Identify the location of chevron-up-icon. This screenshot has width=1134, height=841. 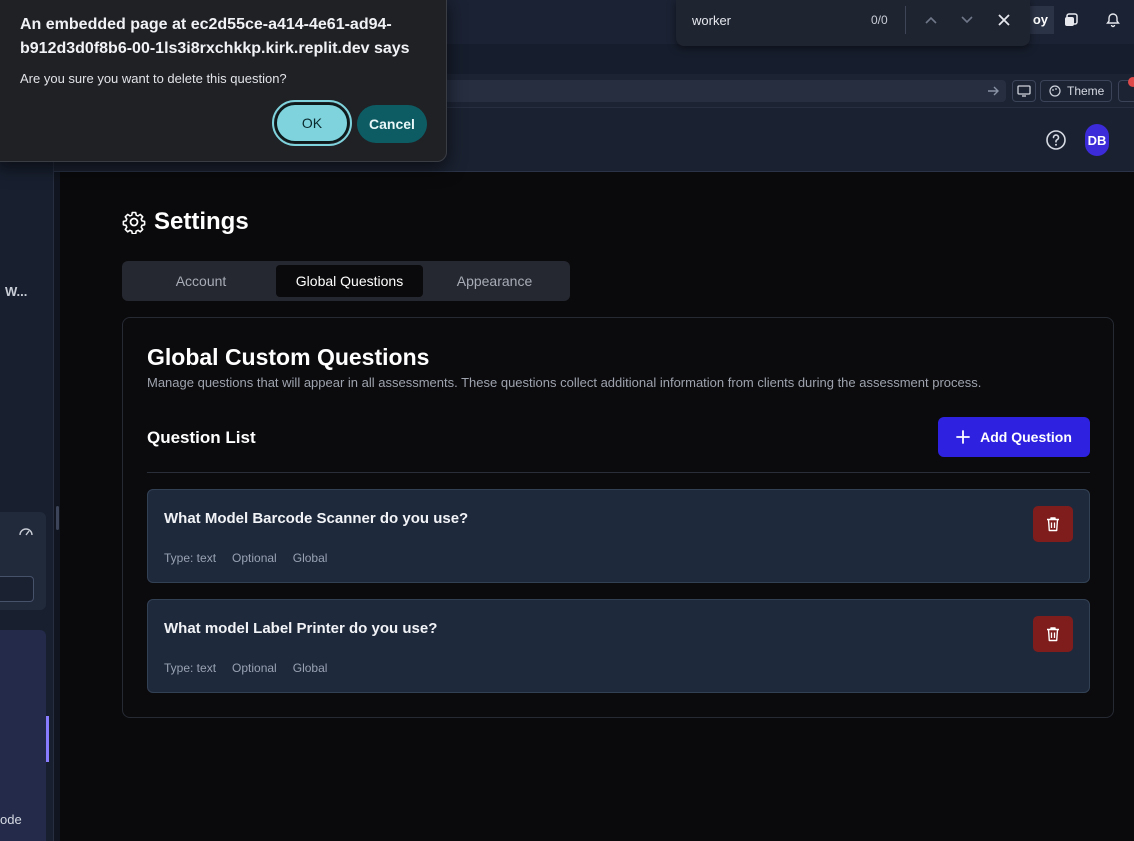
(931, 20).